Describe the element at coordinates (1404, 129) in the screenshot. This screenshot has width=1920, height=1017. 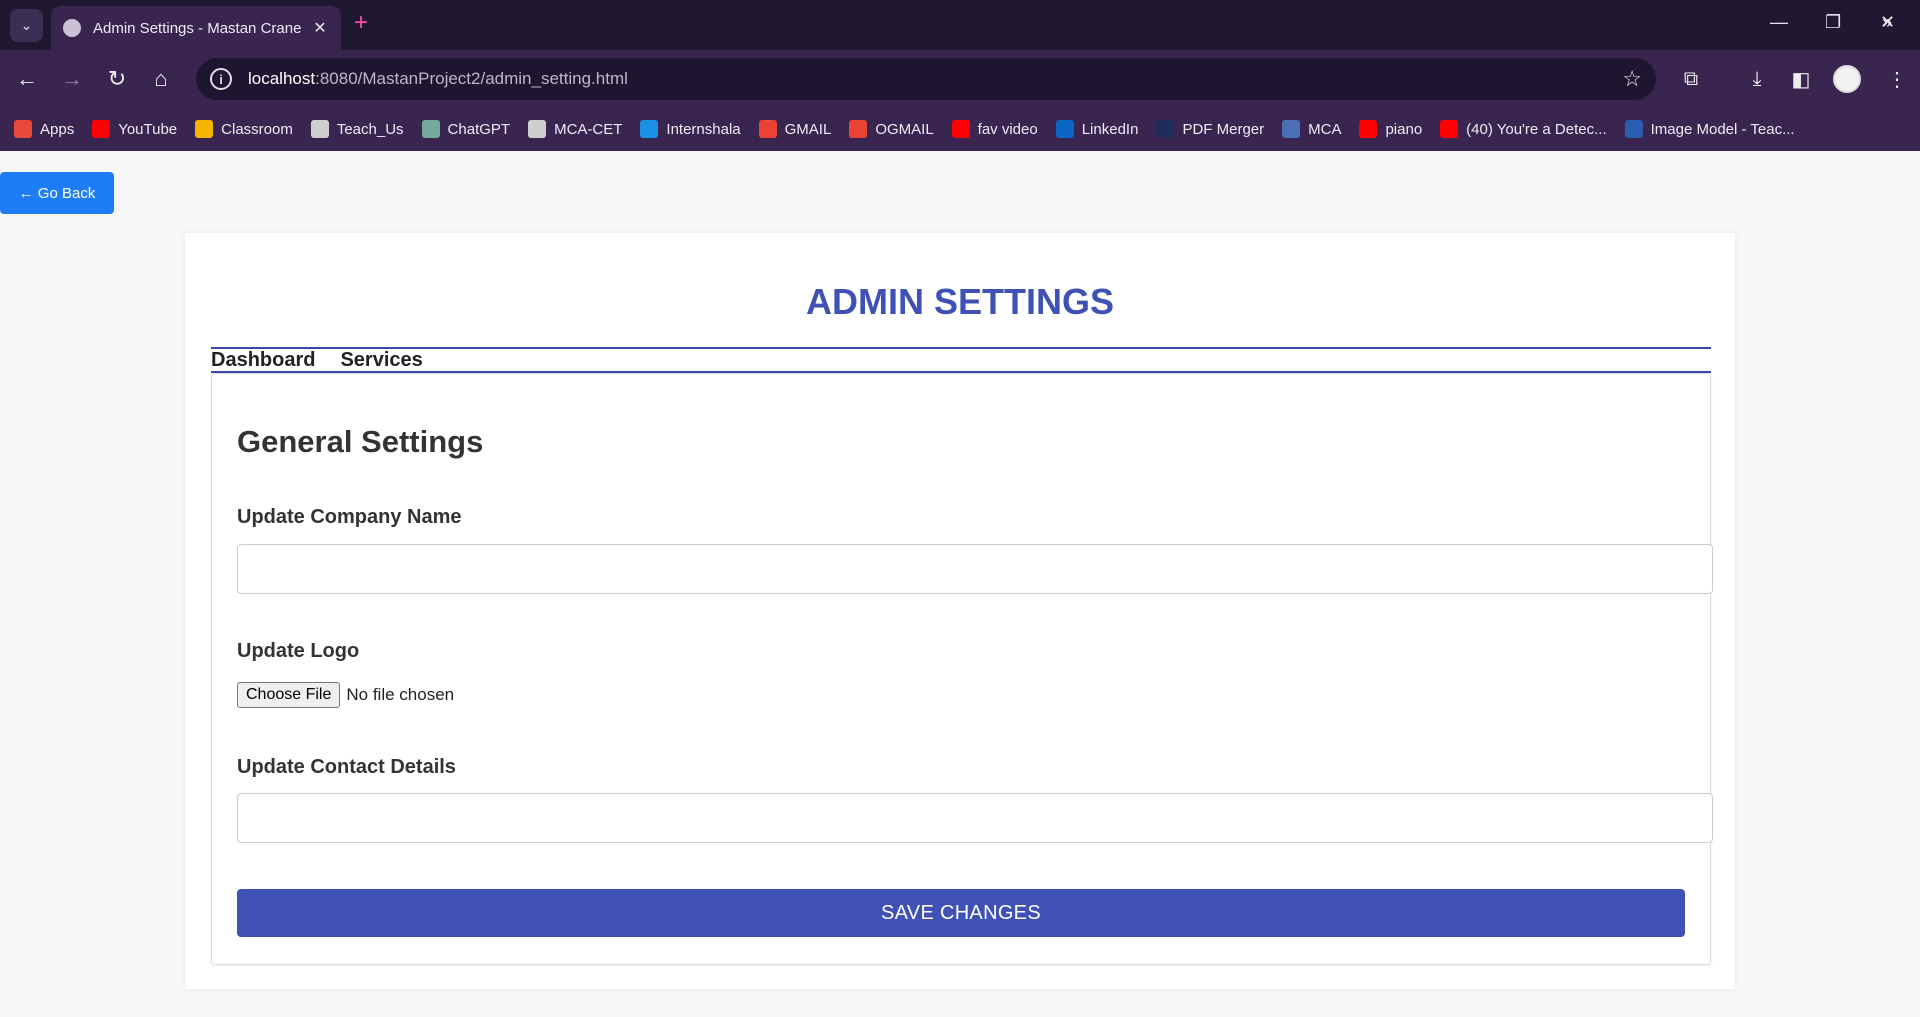
I see `bookmark-label: piano` at that location.